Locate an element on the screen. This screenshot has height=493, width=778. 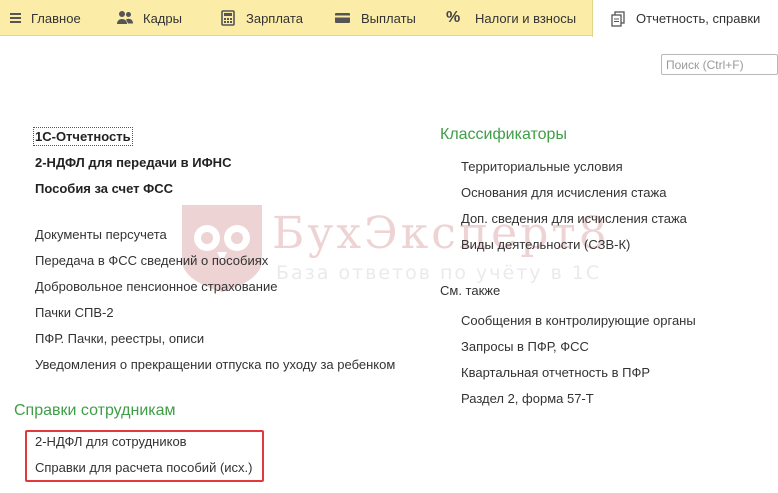
link-section2-57t: Раздел 2, форма 57-Т is located at coordinates (527, 398).